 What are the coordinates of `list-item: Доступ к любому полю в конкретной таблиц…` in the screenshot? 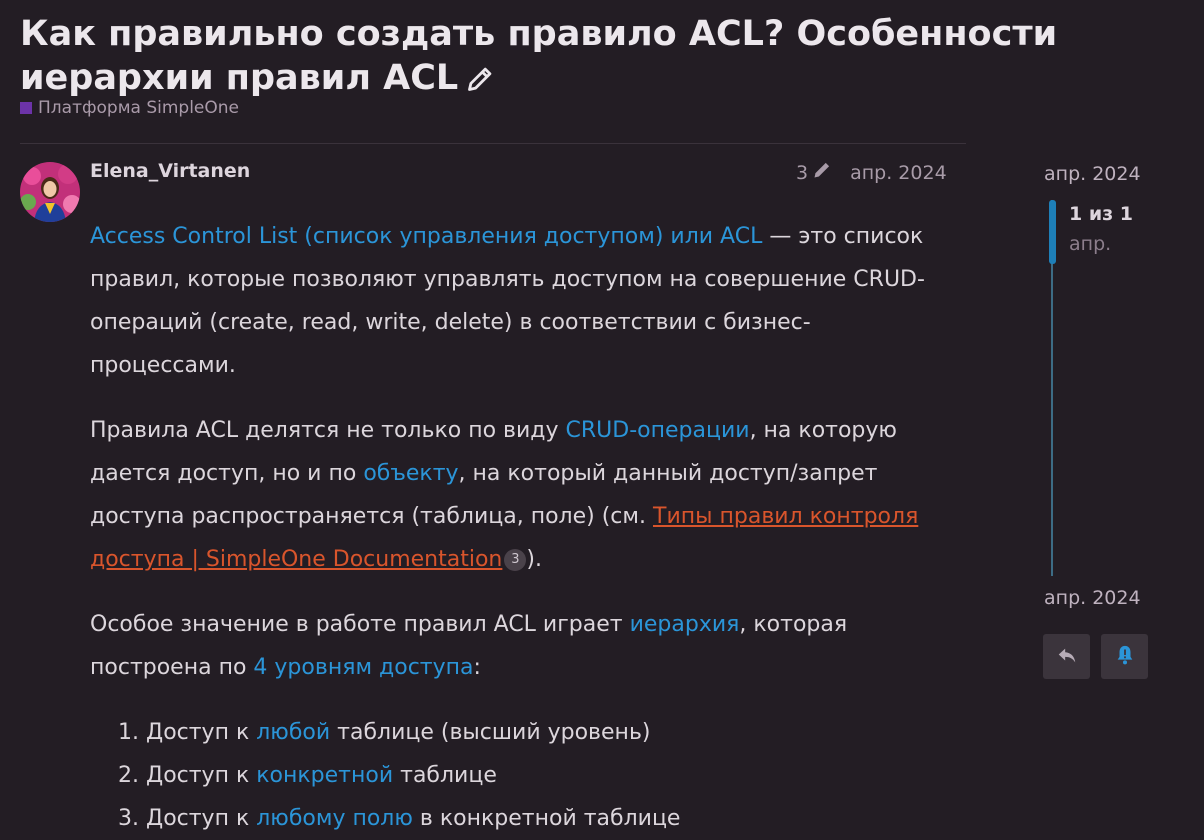 It's located at (543, 818).